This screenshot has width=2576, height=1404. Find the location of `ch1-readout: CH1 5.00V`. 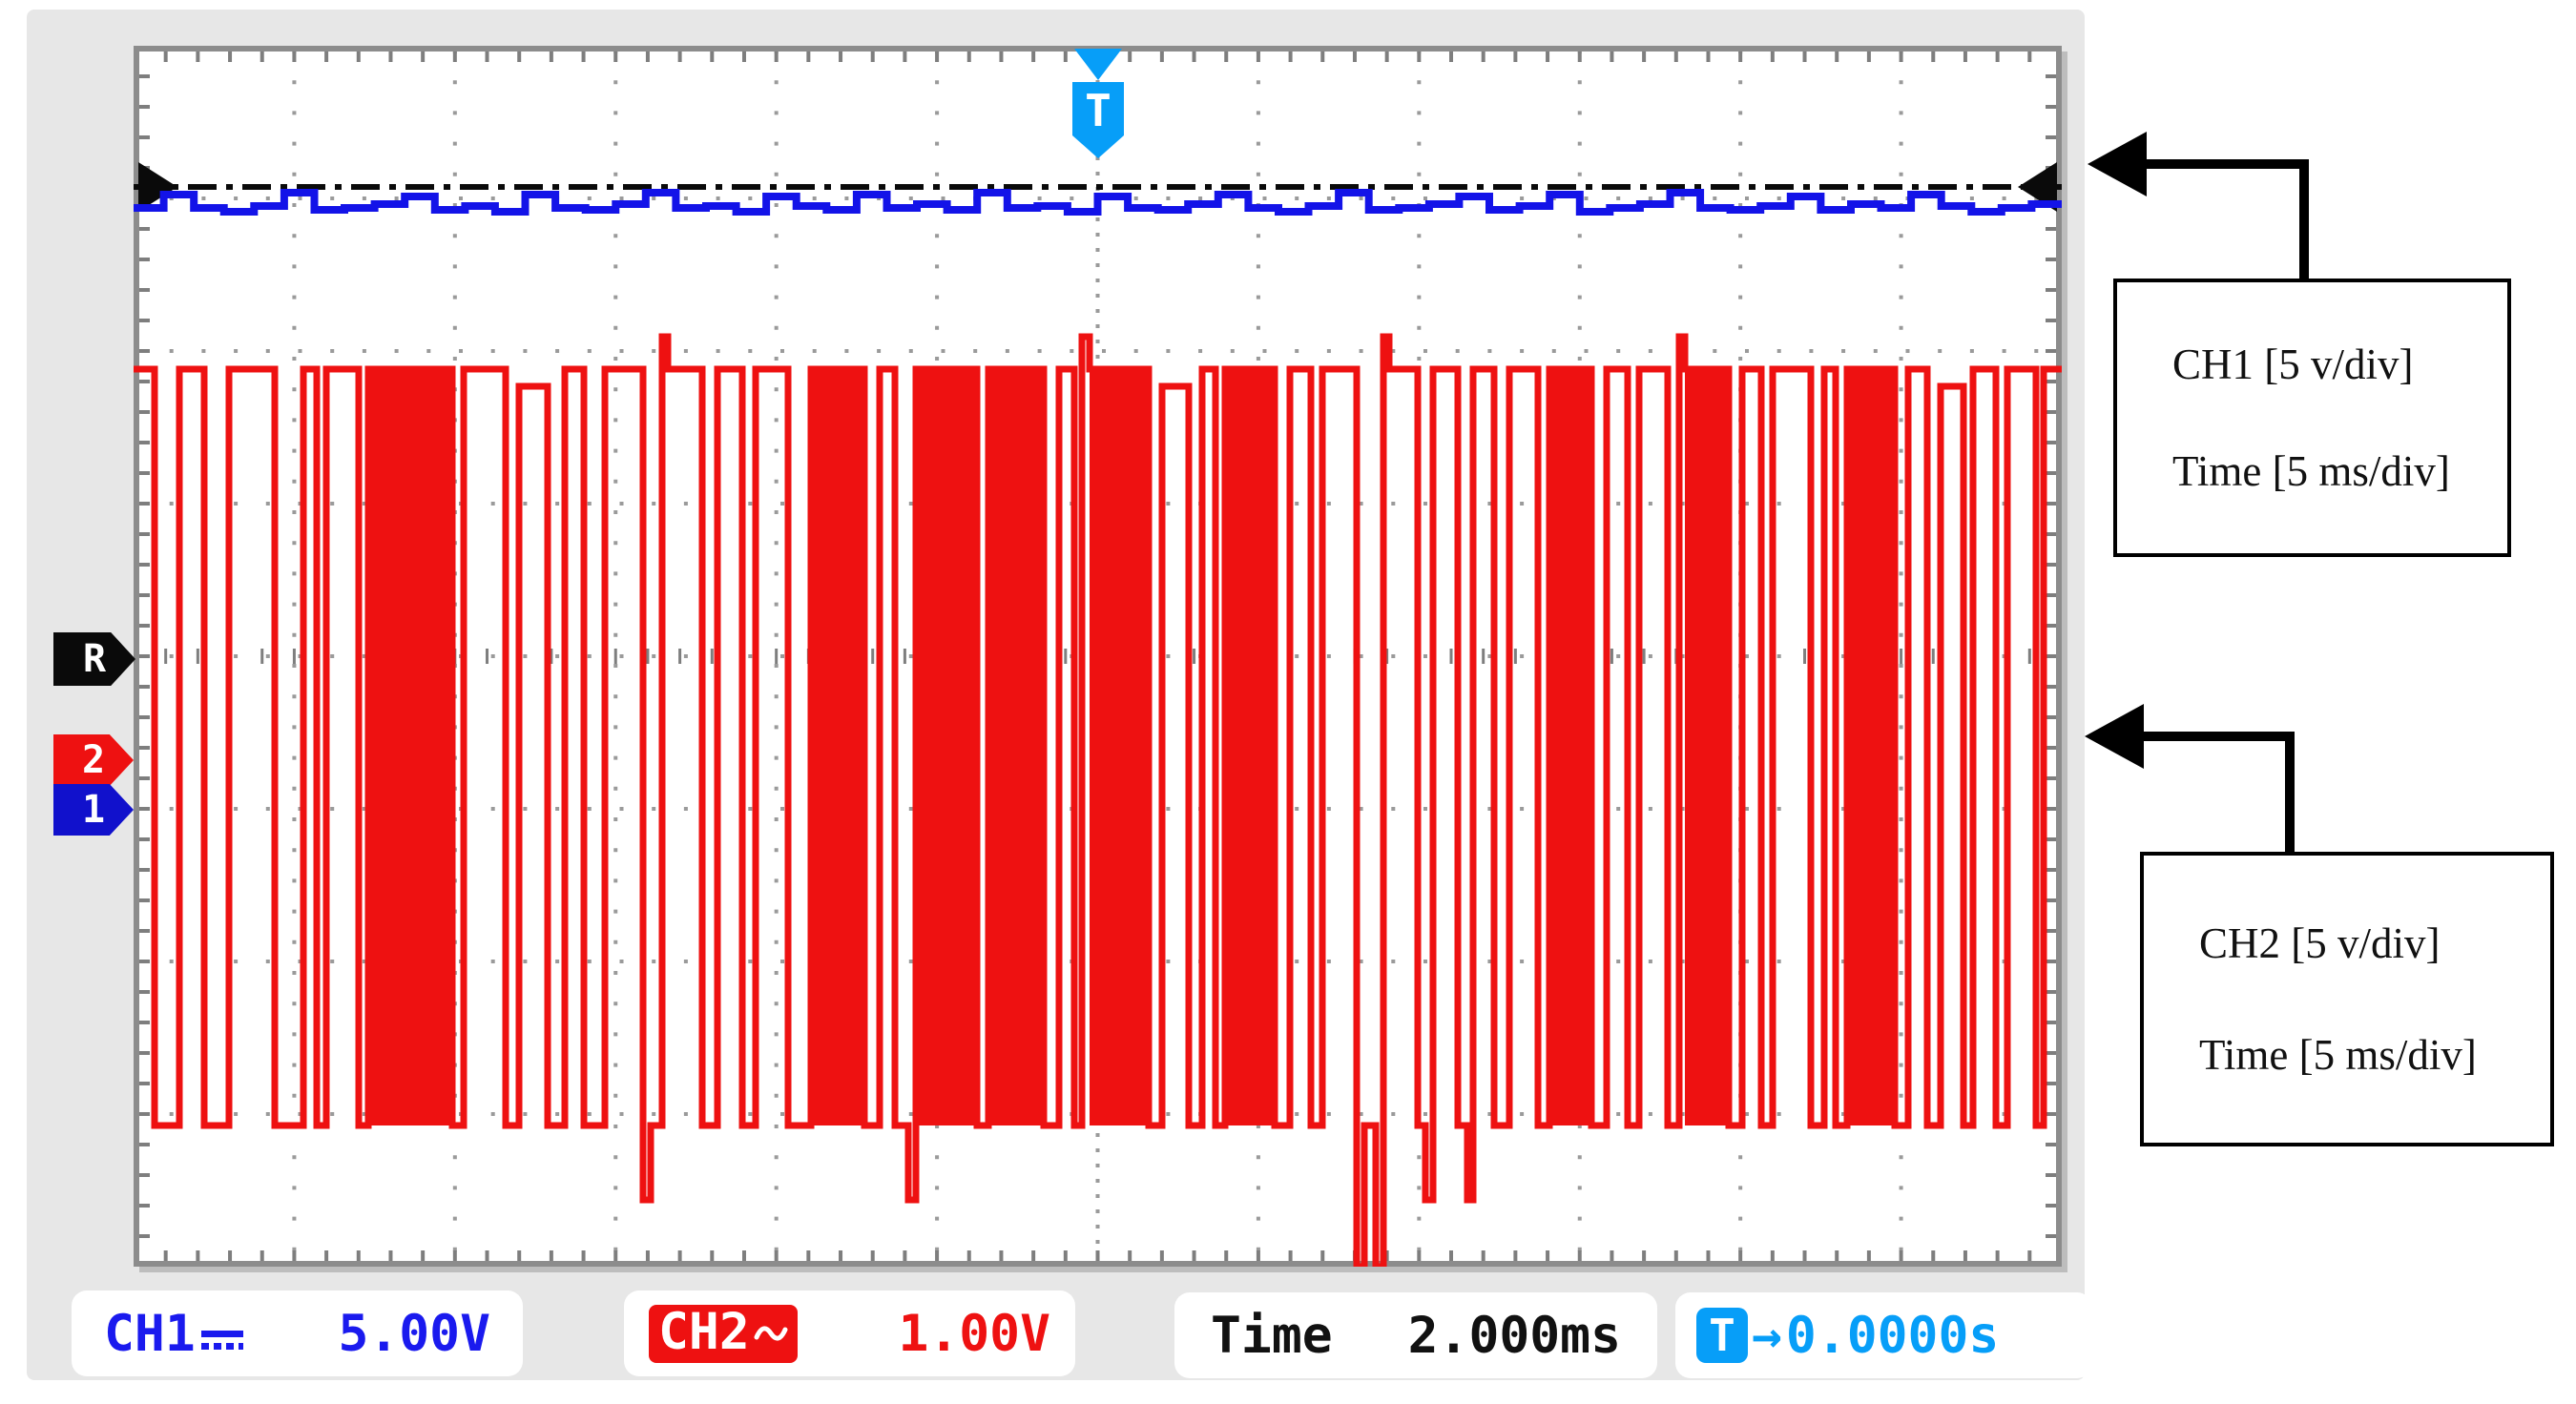

ch1-readout: CH1 5.00V is located at coordinates (297, 1333).